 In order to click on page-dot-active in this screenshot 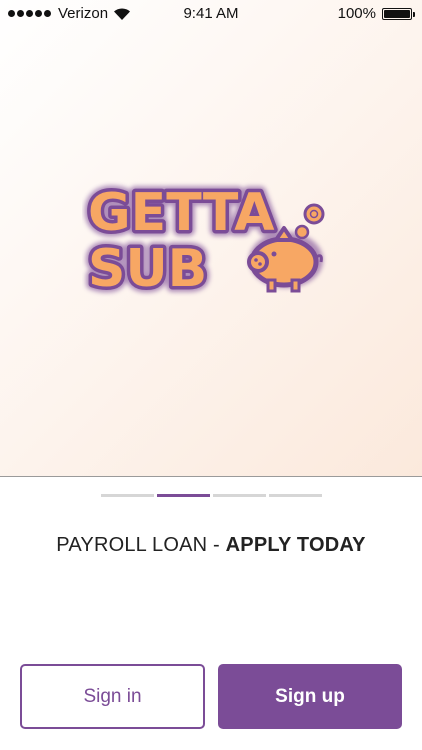, I will do `click(183, 495)`.